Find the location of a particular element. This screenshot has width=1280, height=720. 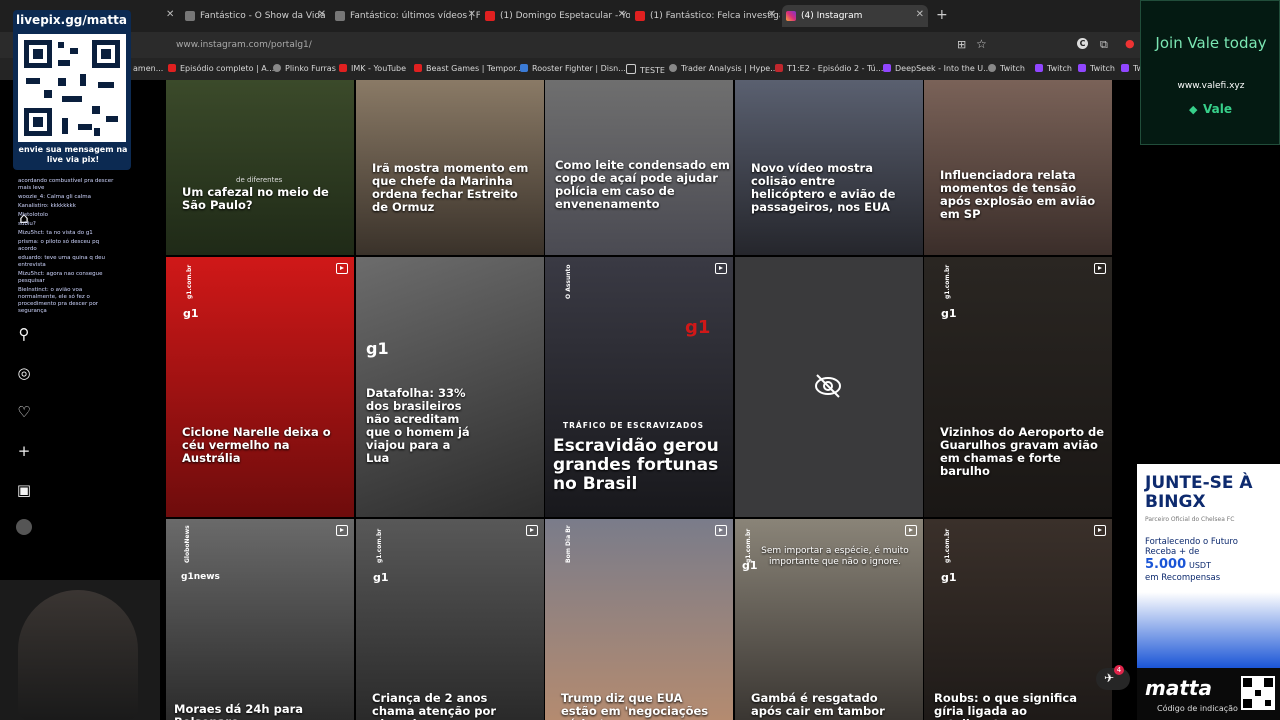

search-icon: ⚲ is located at coordinates (24, 334).